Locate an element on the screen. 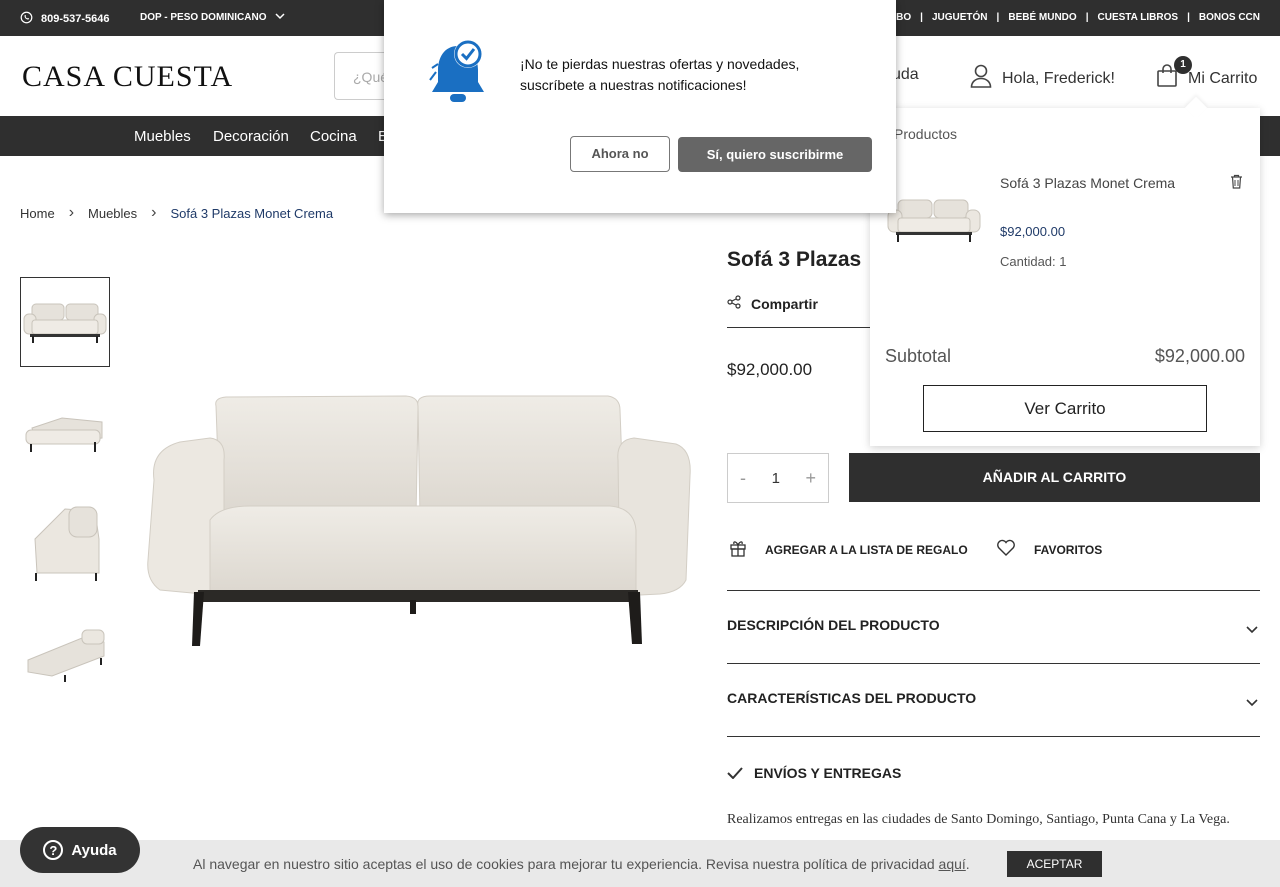  top-link-cuesta-libros: CUESTA LIBROS is located at coordinates (1138, 17).